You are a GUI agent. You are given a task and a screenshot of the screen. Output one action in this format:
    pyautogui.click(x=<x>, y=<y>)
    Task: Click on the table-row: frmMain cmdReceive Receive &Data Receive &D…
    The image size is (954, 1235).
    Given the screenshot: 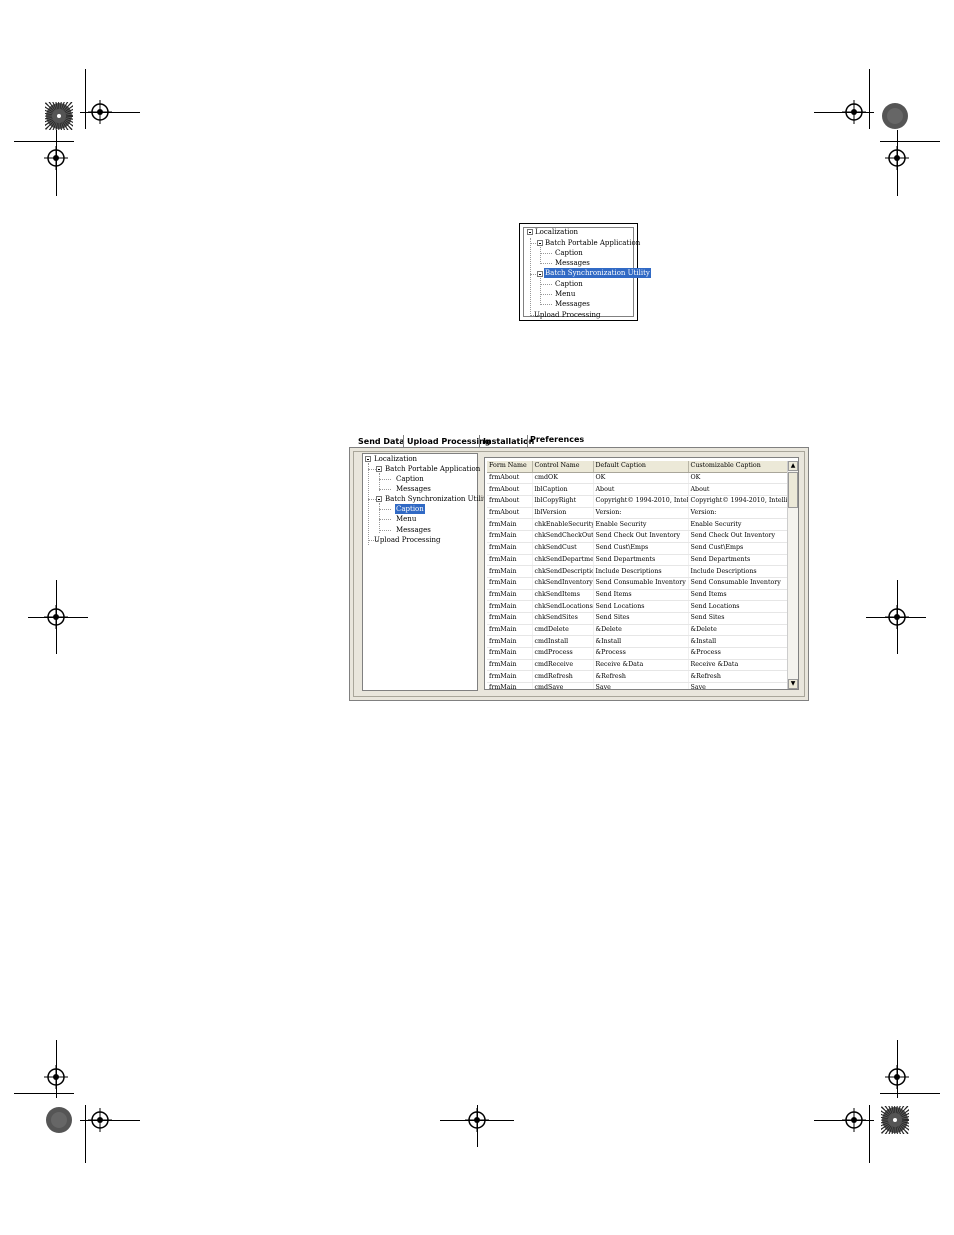 What is the action you would take?
    pyautogui.click(x=638, y=665)
    